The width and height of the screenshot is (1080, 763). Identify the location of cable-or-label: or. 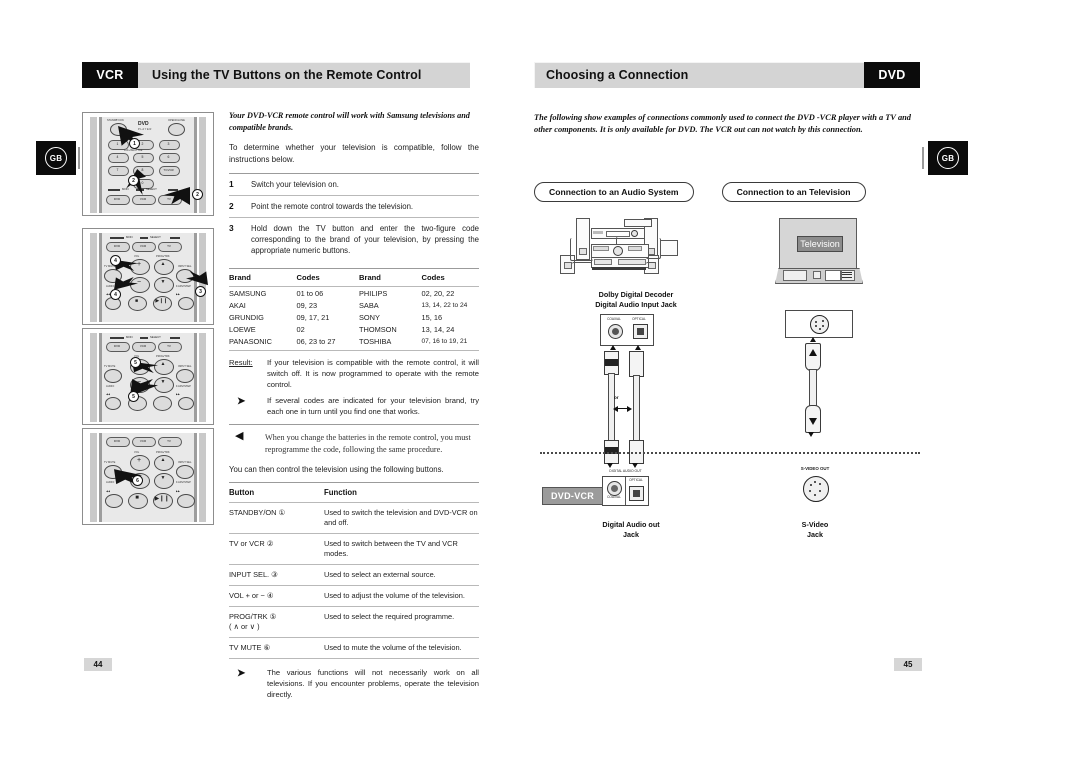
(616, 397).